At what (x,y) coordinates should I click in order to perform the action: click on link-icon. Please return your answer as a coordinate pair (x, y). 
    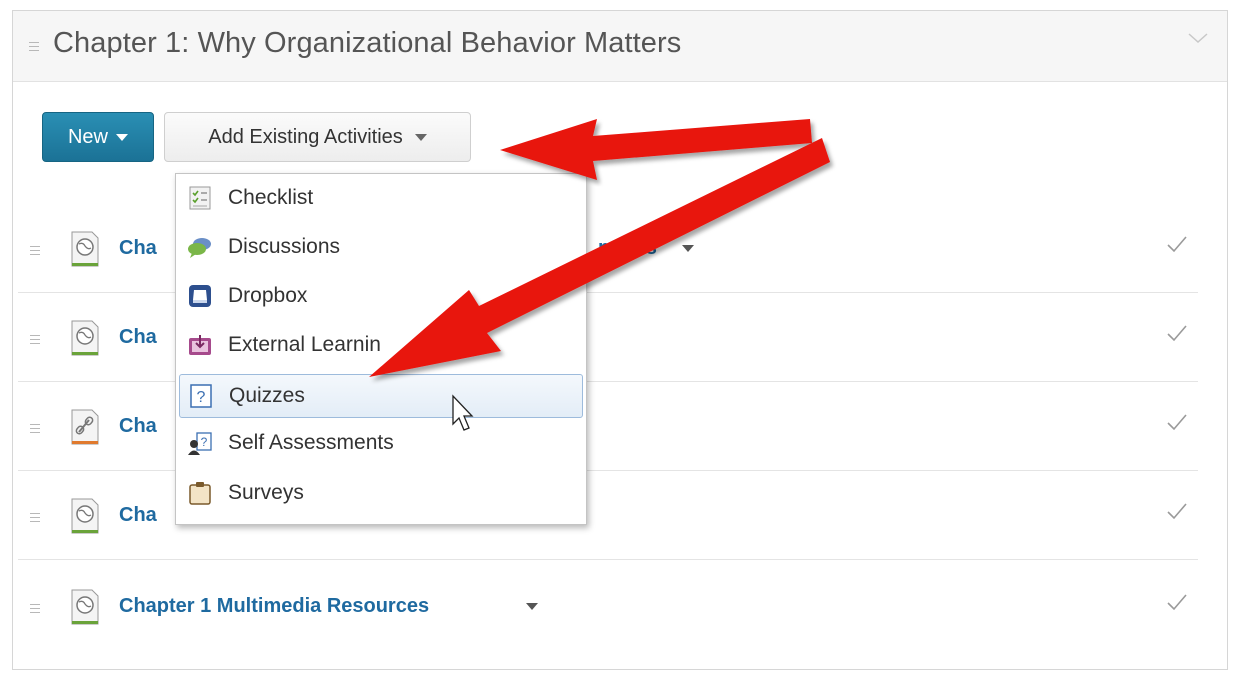
    Looking at the image, I should click on (85, 427).